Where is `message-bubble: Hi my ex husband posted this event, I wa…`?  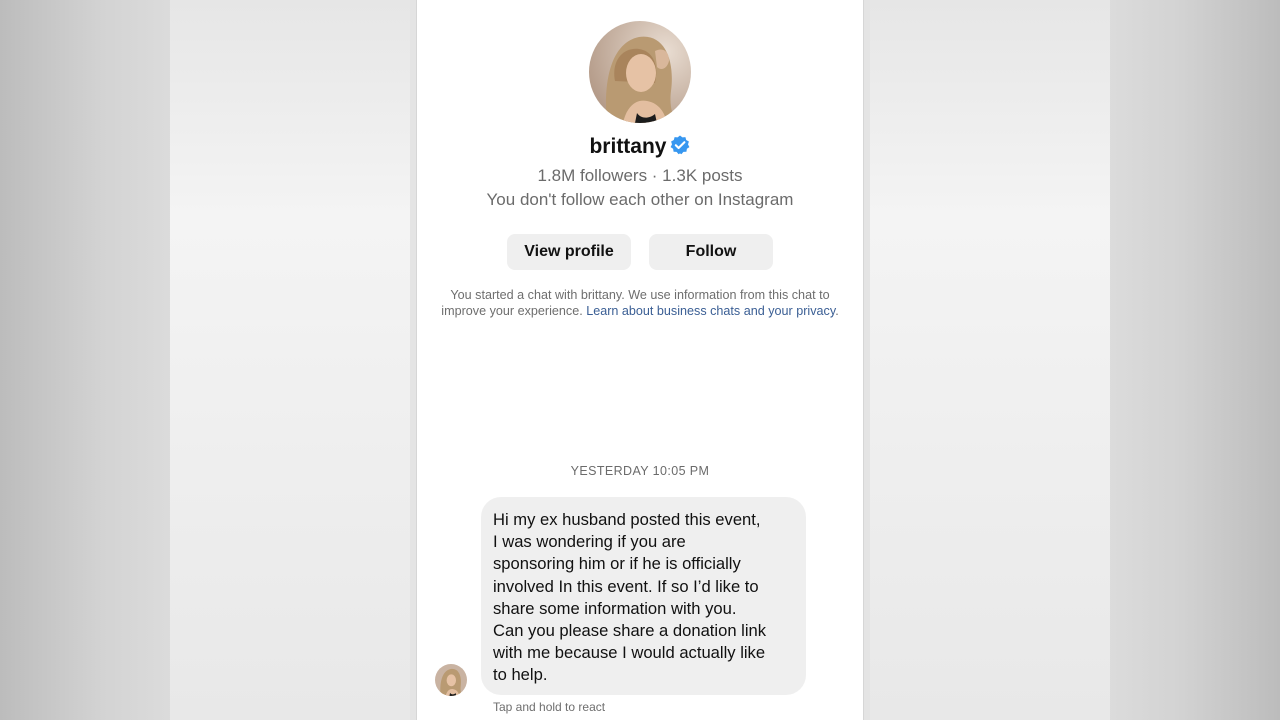
message-bubble: Hi my ex husband posted this event, I wa… is located at coordinates (643, 596).